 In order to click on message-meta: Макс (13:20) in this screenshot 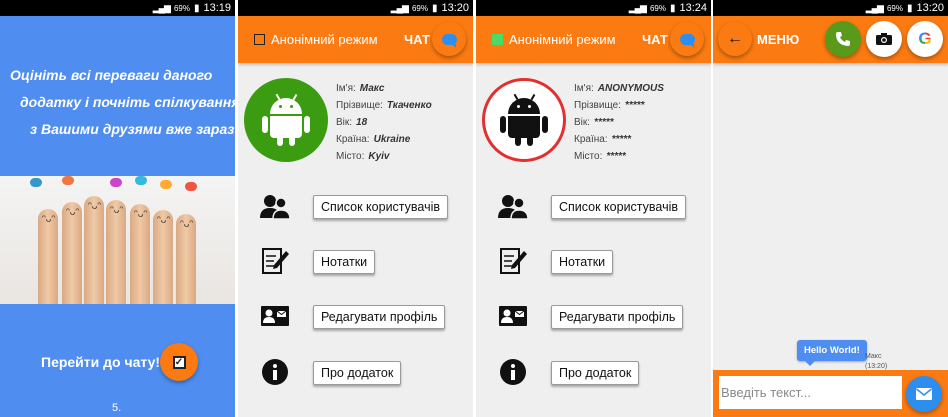, I will do `click(876, 362)`.